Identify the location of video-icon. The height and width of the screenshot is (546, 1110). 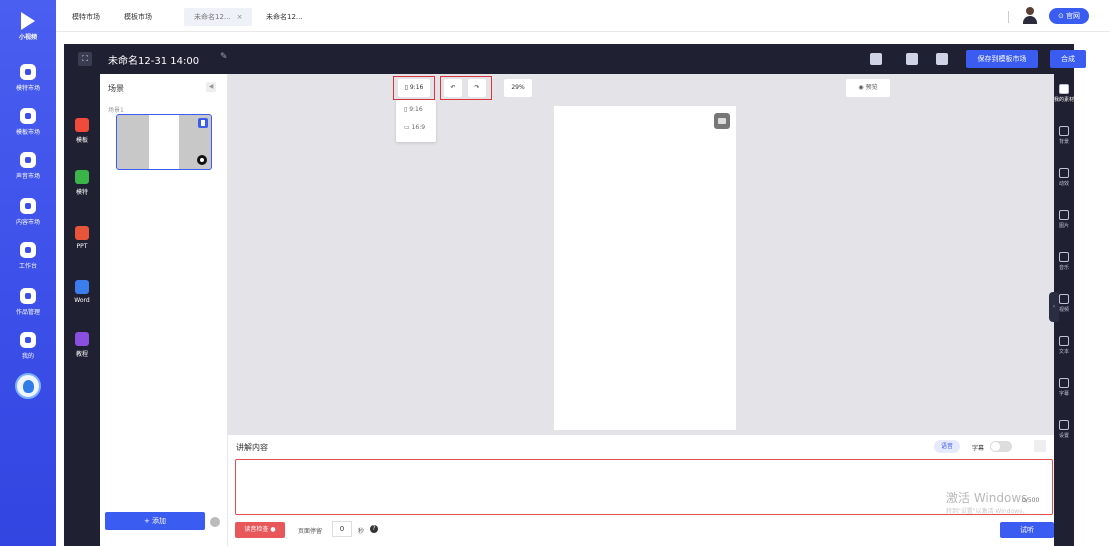
(1064, 299).